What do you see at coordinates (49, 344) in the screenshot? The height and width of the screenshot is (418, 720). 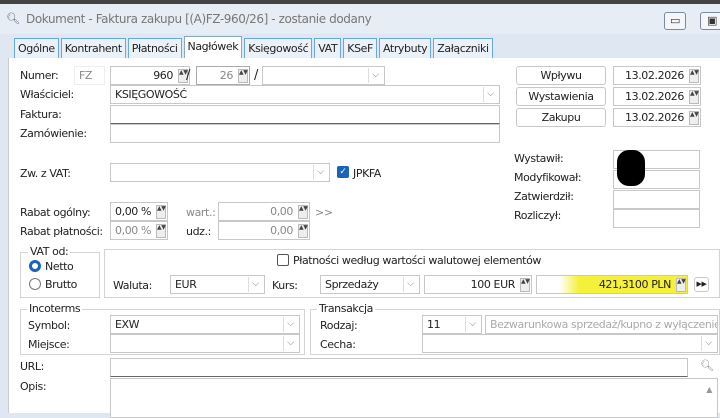 I see `miejsce-label: Miejsce:` at bounding box center [49, 344].